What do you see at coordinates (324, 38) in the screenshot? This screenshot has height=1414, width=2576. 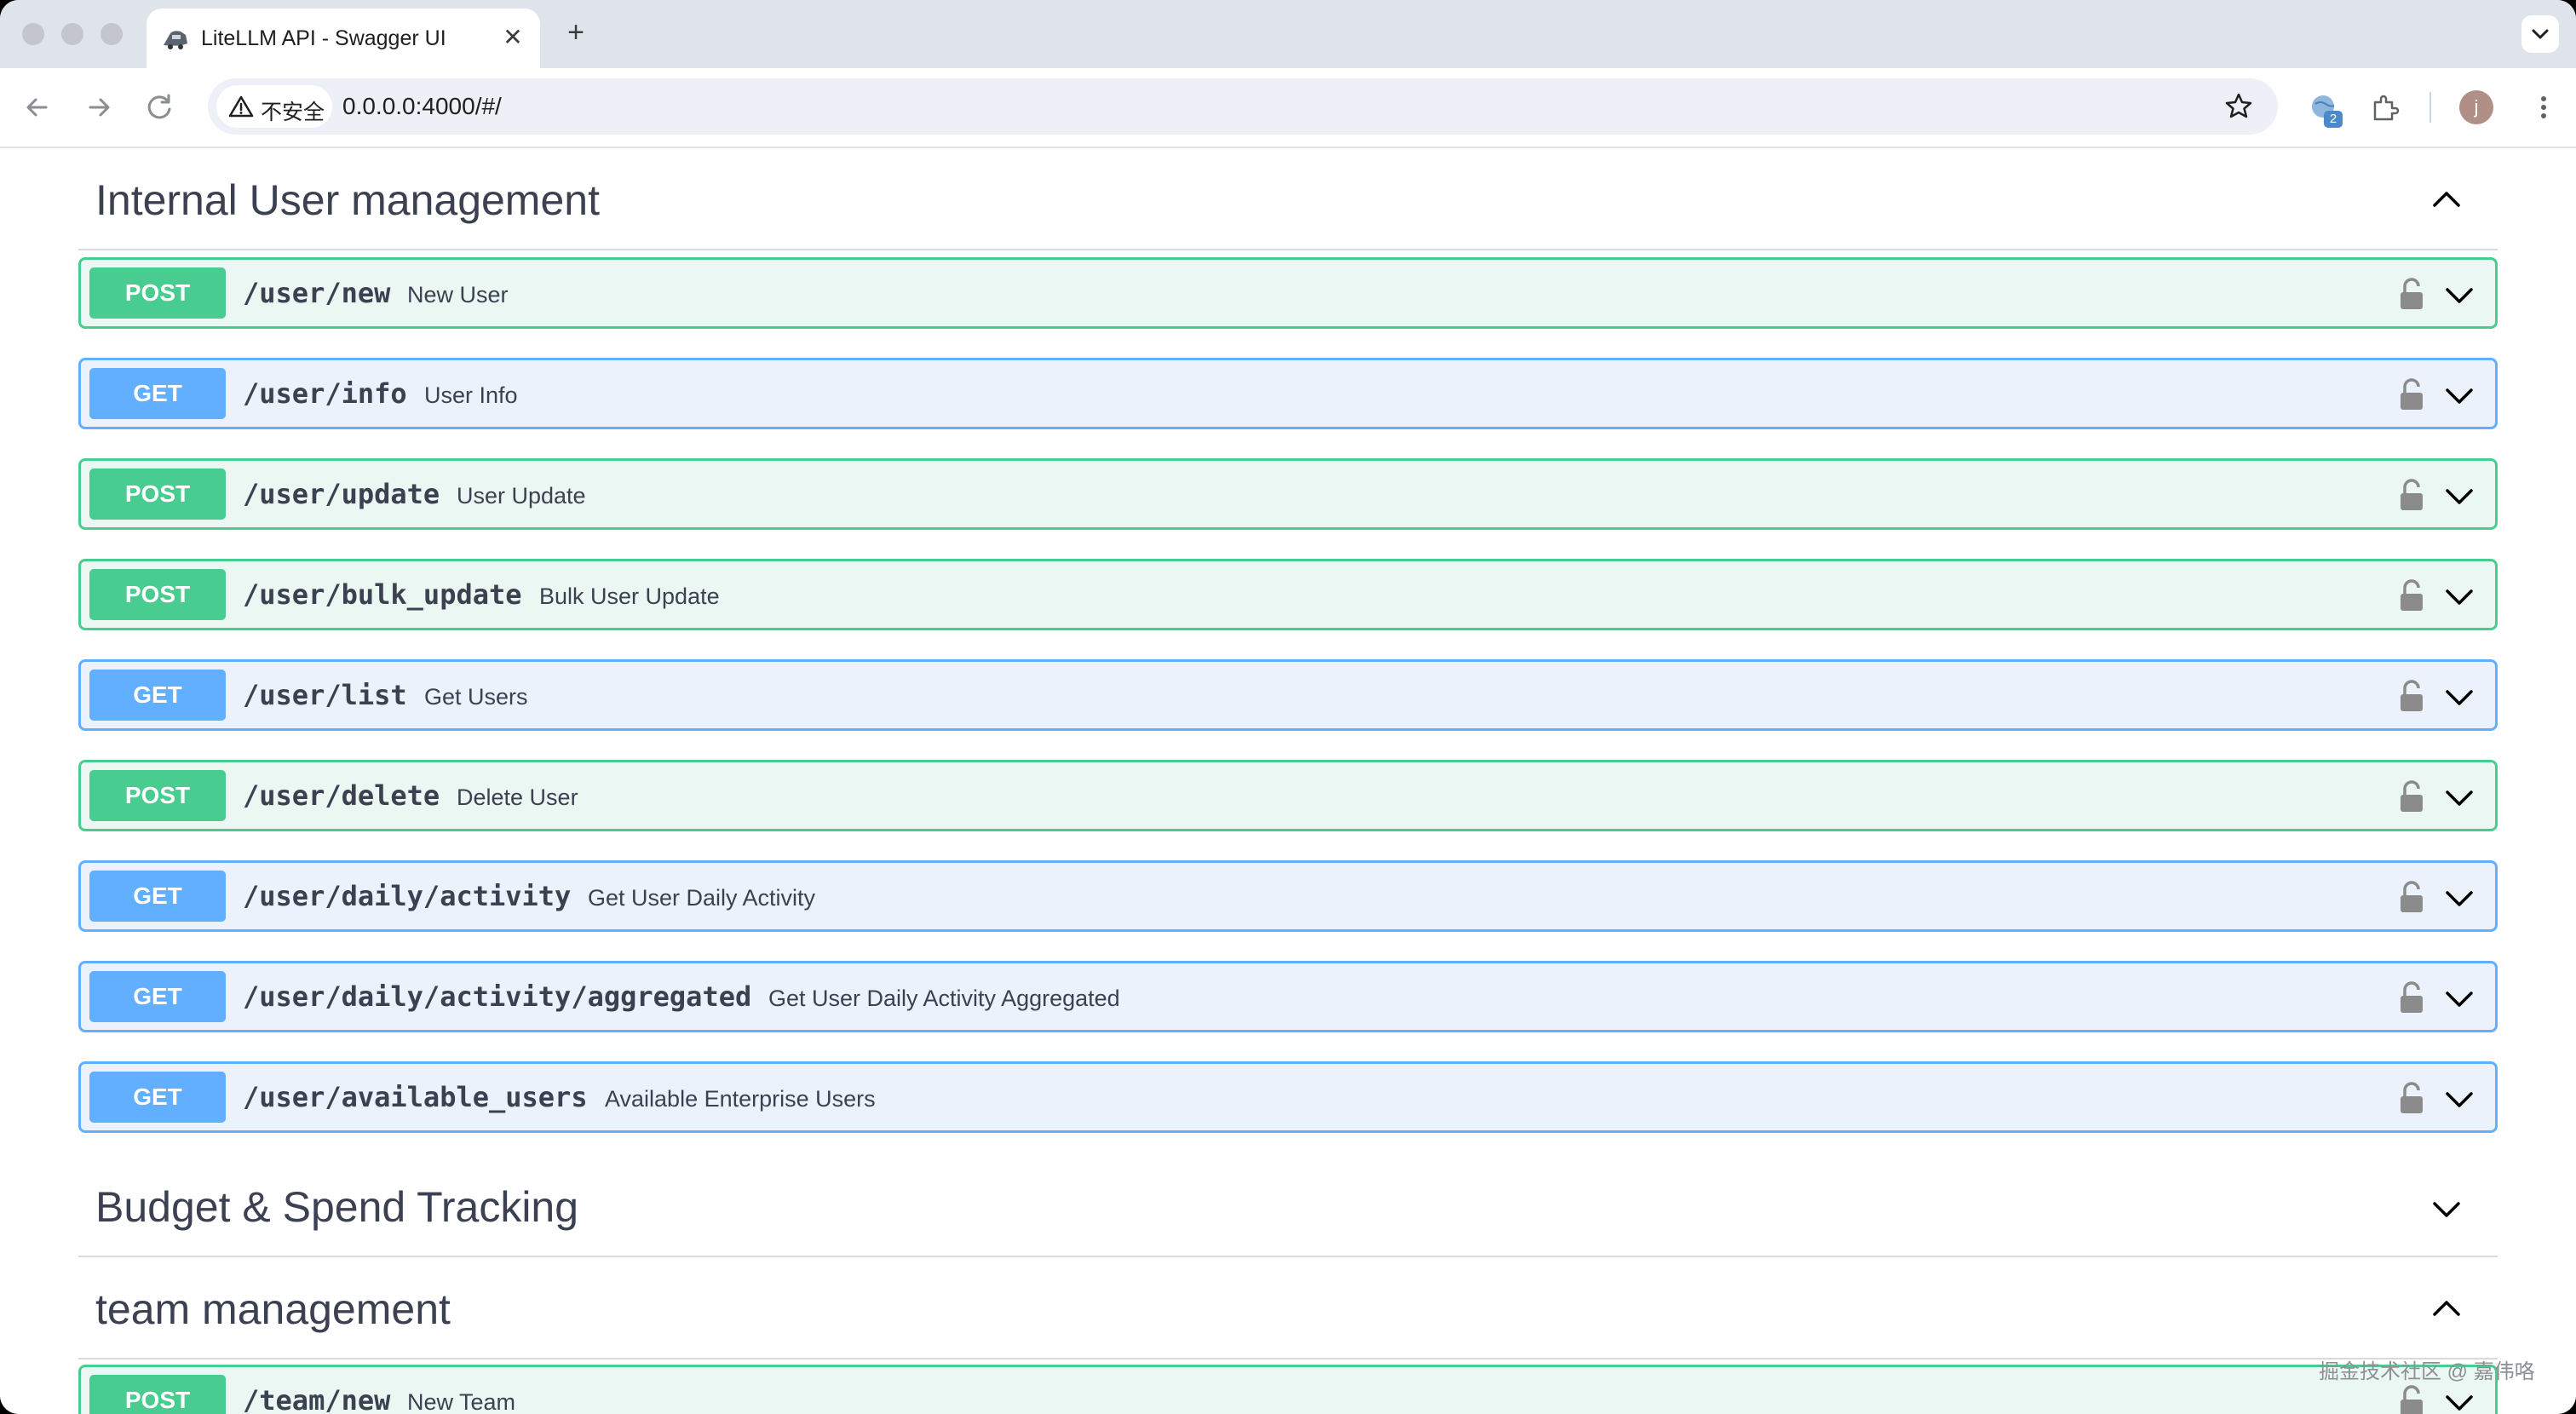 I see `tab-title: LiteLLM API - Swagger UI` at bounding box center [324, 38].